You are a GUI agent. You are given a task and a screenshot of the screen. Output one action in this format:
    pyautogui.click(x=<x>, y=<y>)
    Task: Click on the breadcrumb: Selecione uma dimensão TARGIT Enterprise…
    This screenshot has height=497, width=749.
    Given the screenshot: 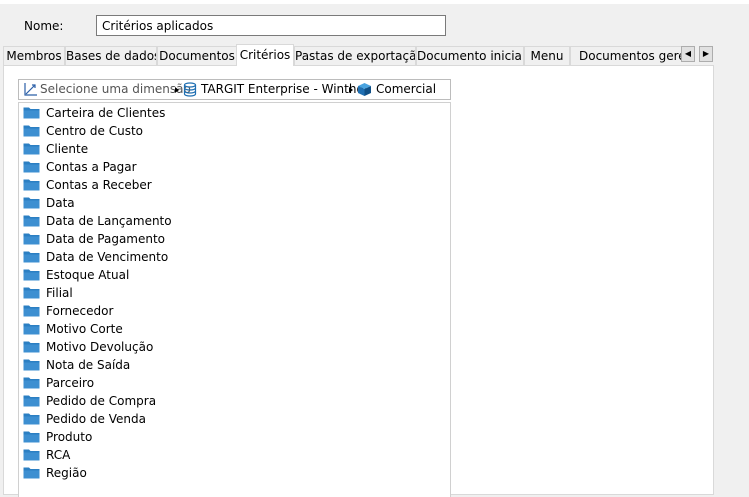 What is the action you would take?
    pyautogui.click(x=234, y=89)
    